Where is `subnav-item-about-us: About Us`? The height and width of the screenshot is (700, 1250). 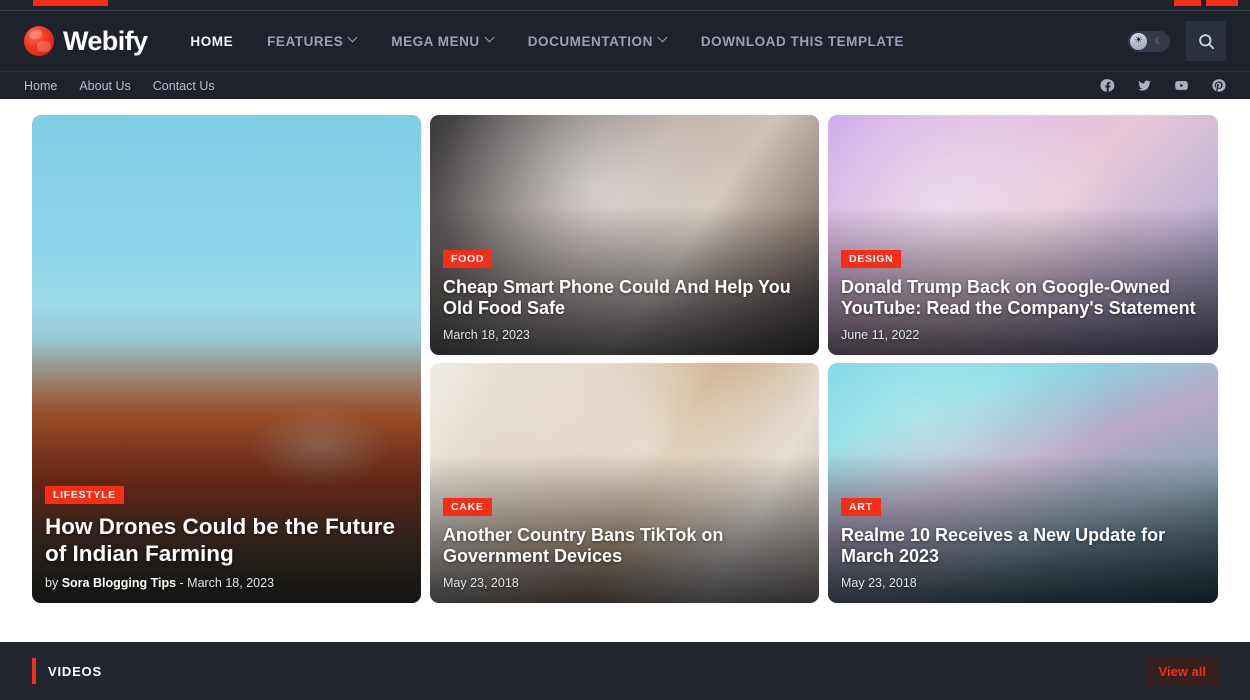 subnav-item-about-us: About Us is located at coordinates (104, 86).